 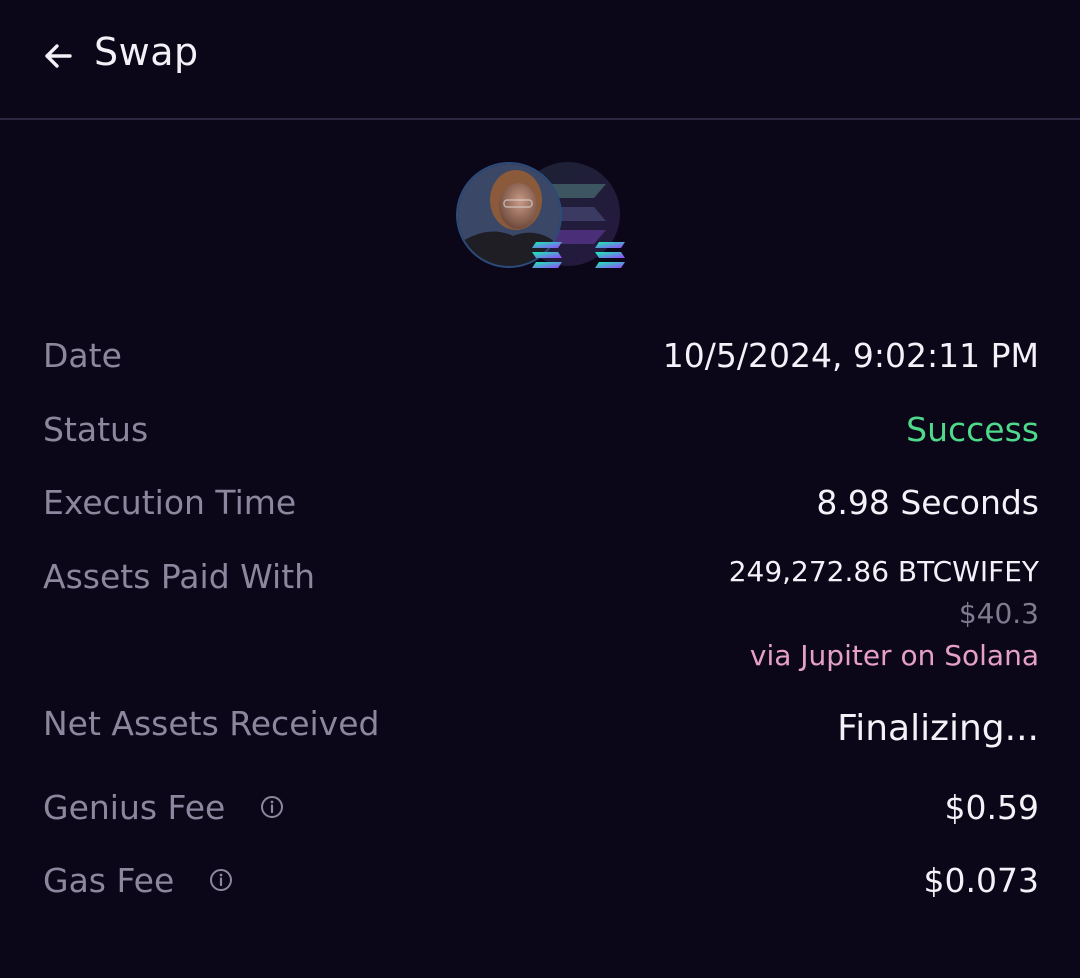 What do you see at coordinates (170, 502) in the screenshot?
I see `execution-time-label: Execution Time` at bounding box center [170, 502].